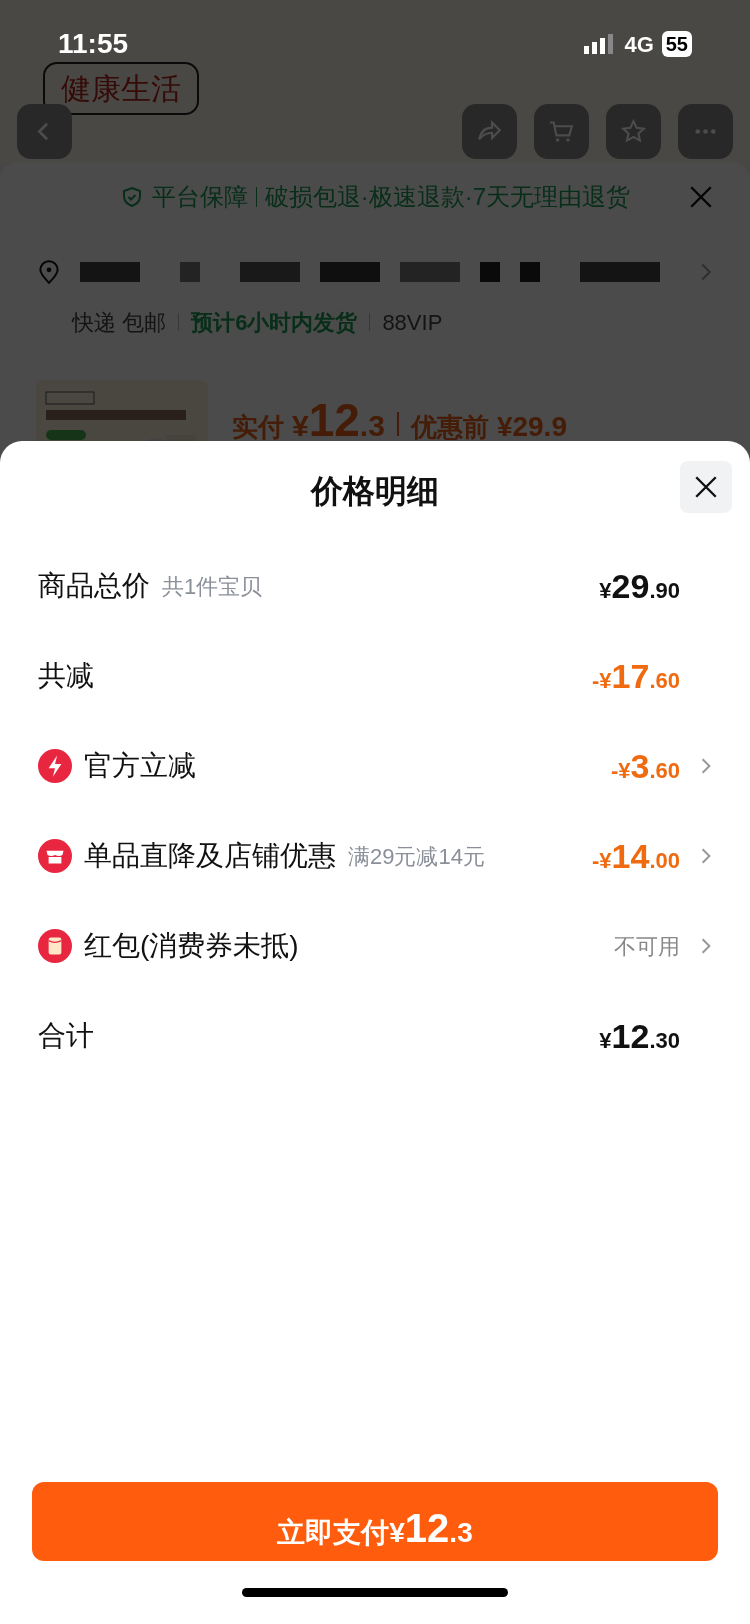 This screenshot has width=750, height=1624. I want to click on storefront-icon, so click(55, 856).